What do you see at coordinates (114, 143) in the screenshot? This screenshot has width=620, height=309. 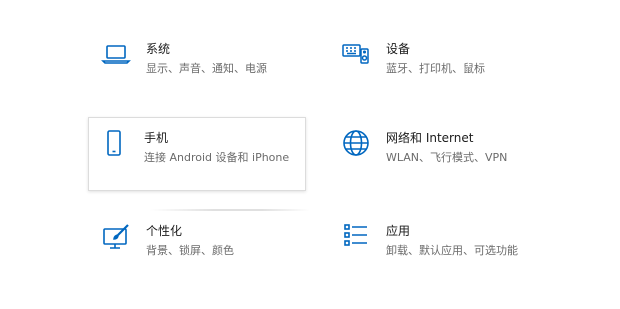 I see `phone-icon` at bounding box center [114, 143].